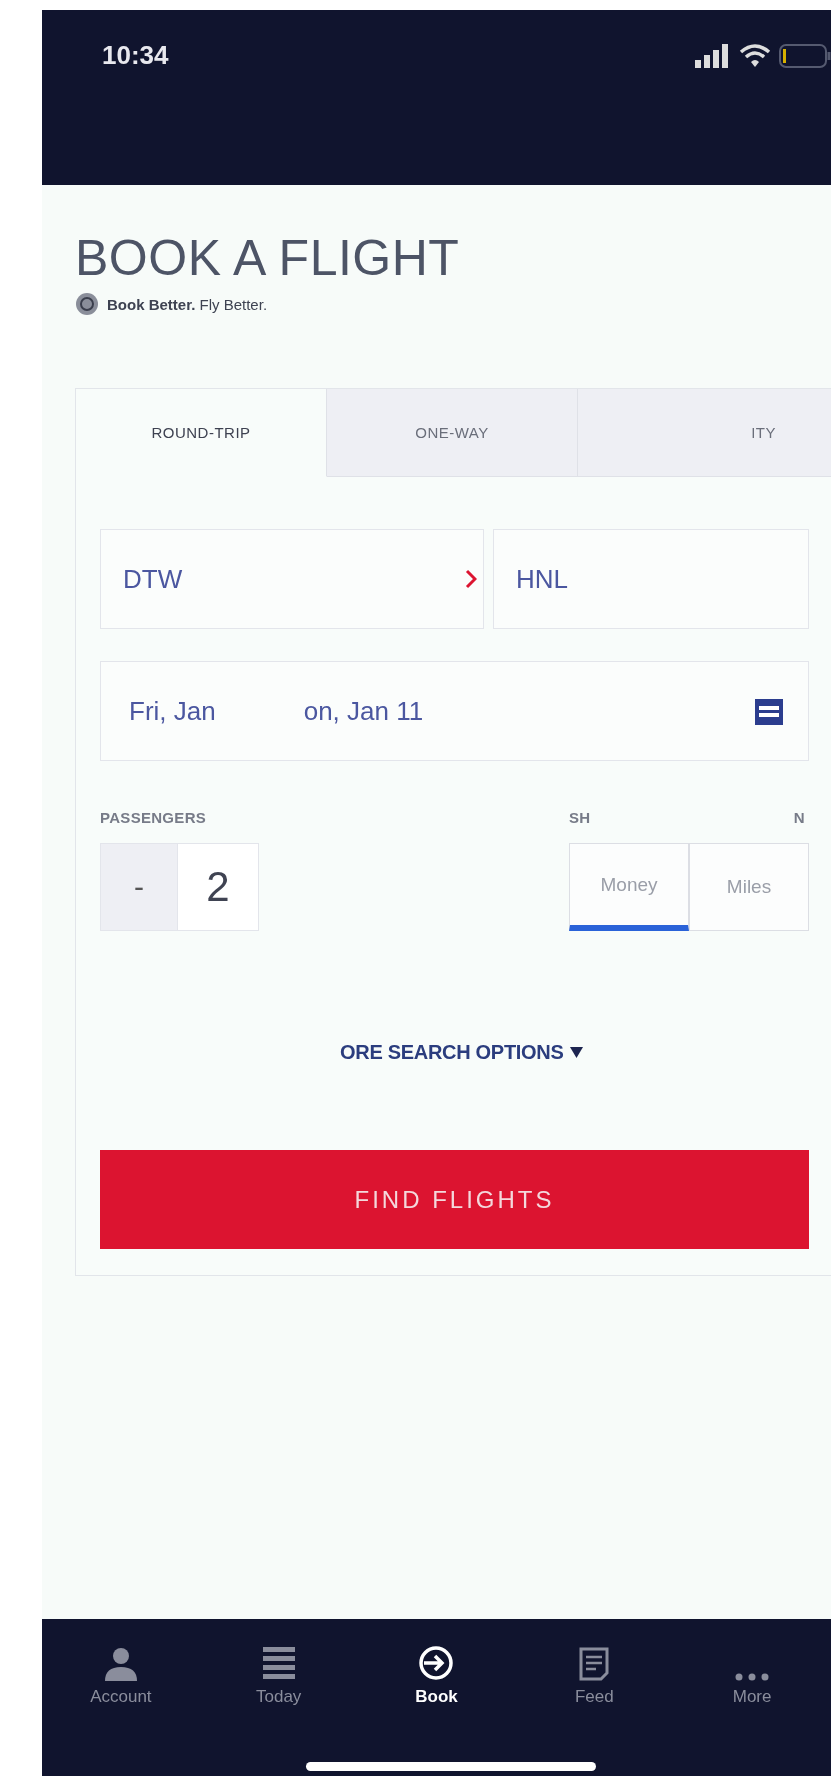 This screenshot has height=1776, width=831. I want to click on arrow-circle-icon, so click(436, 1663).